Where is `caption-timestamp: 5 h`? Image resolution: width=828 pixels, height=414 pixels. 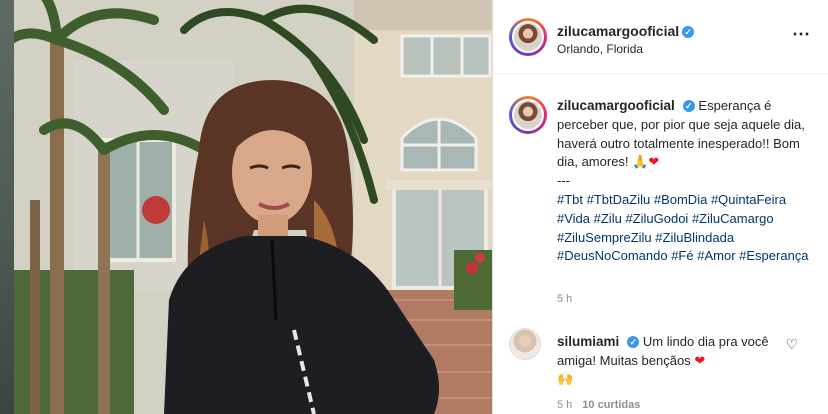
caption-timestamp: 5 h is located at coordinates (564, 299).